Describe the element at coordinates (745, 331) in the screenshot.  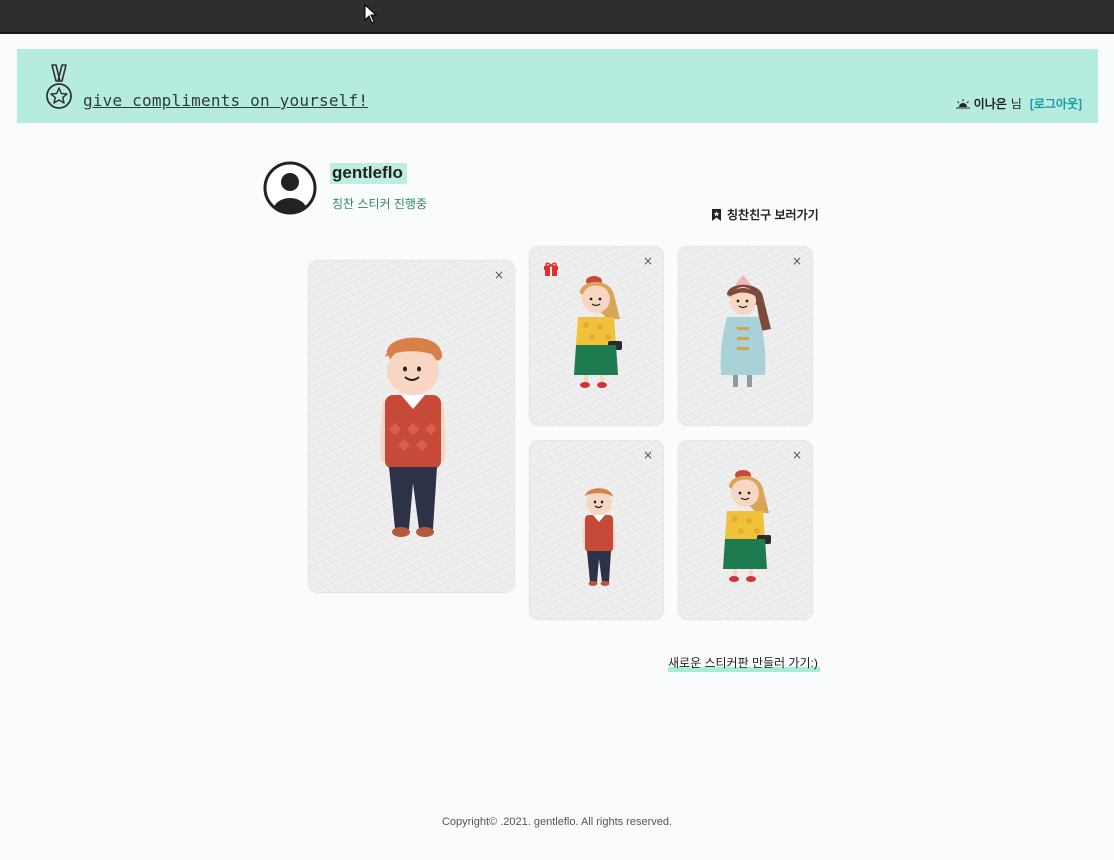
I see `girl-coat-character-icon` at that location.